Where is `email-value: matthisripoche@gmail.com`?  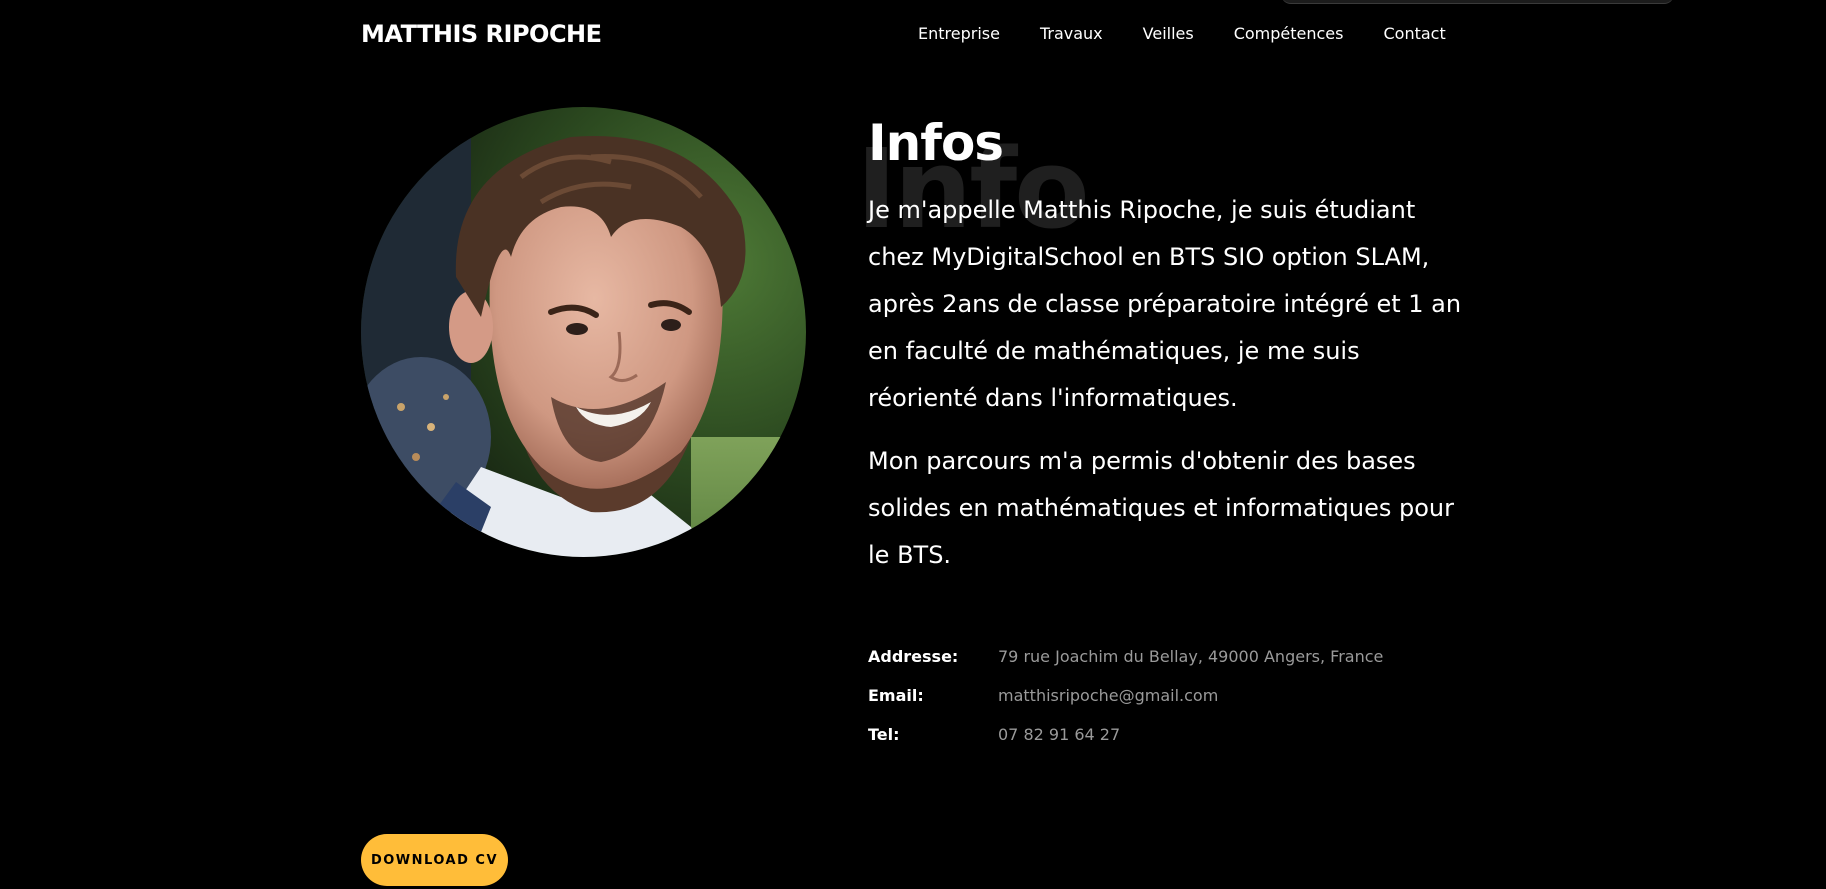
email-value: matthisripoche@gmail.com is located at coordinates (1108, 695).